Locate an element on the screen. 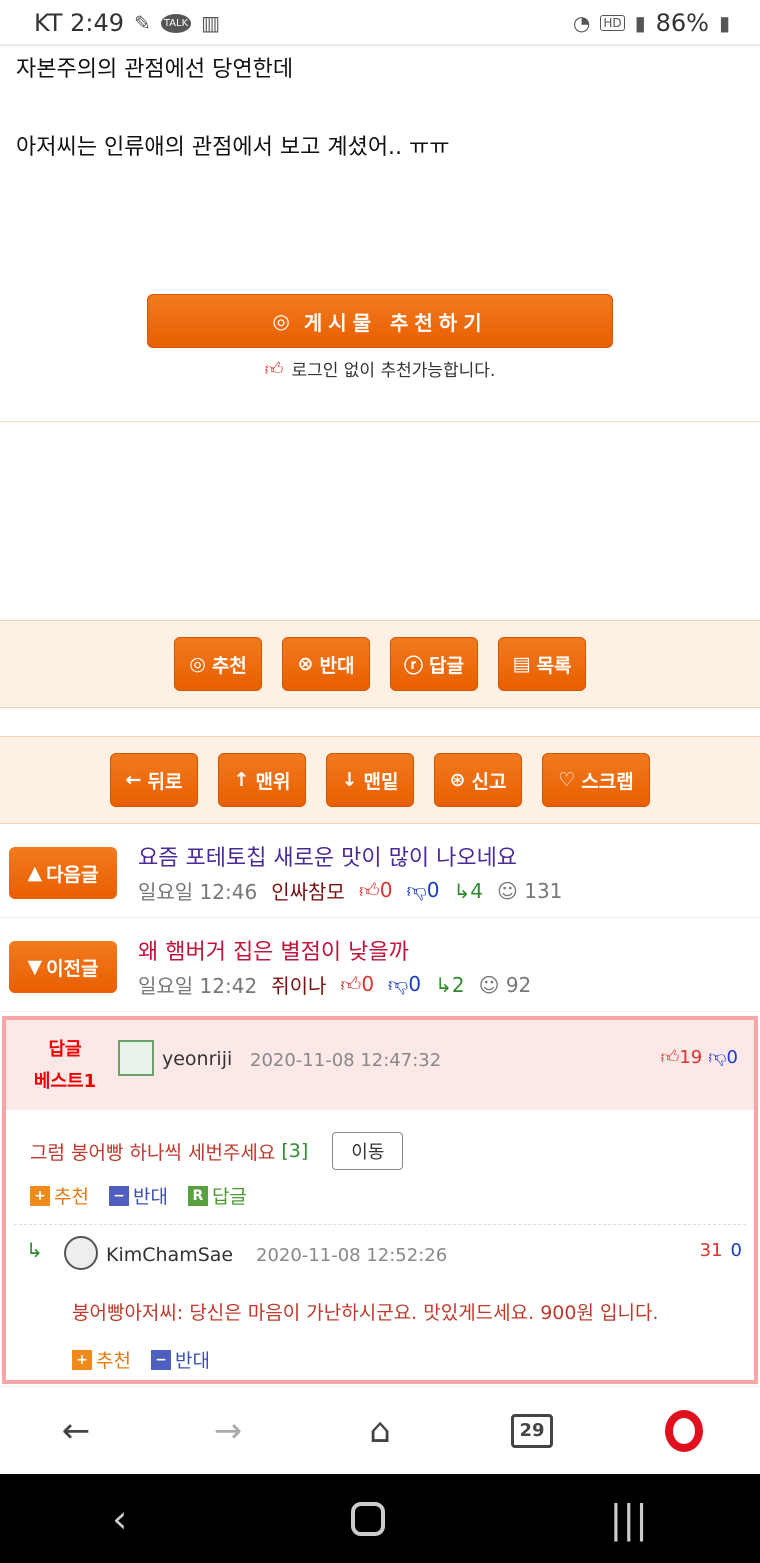 This screenshot has height=1563, width=760. plus-icon: + is located at coordinates (82, 1359).